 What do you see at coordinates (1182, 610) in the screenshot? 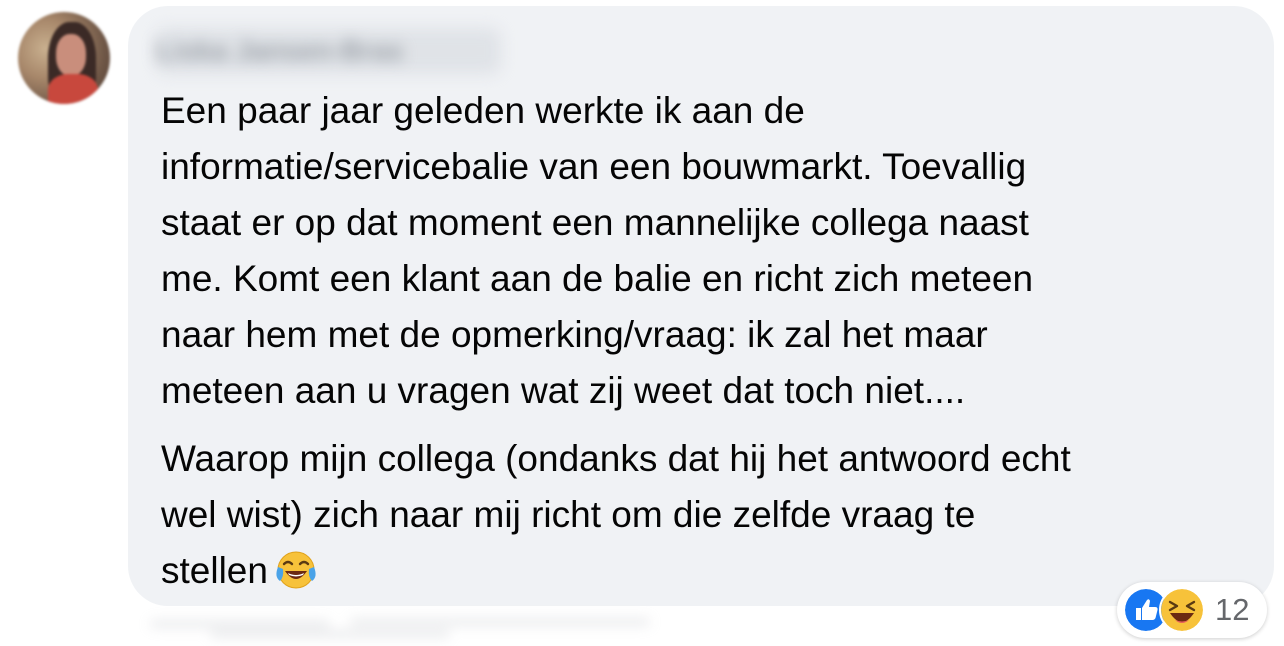
I see `haha-icon` at bounding box center [1182, 610].